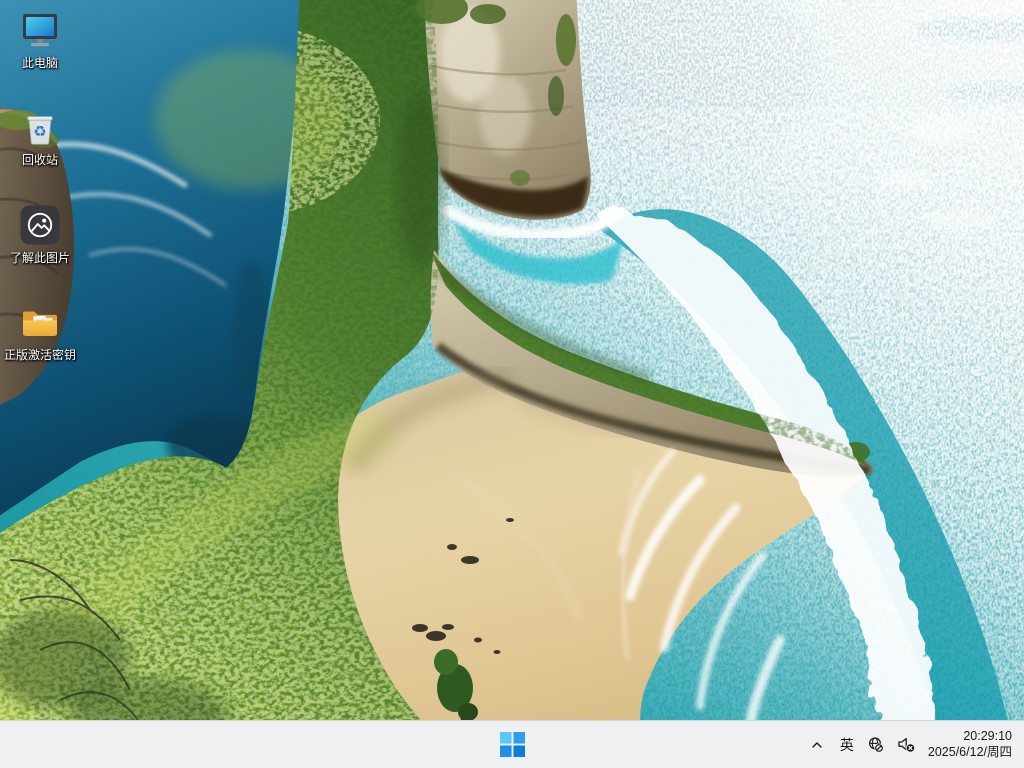  What do you see at coordinates (39, 355) in the screenshot?
I see `desktop-icon-label: 正版激活密钥` at bounding box center [39, 355].